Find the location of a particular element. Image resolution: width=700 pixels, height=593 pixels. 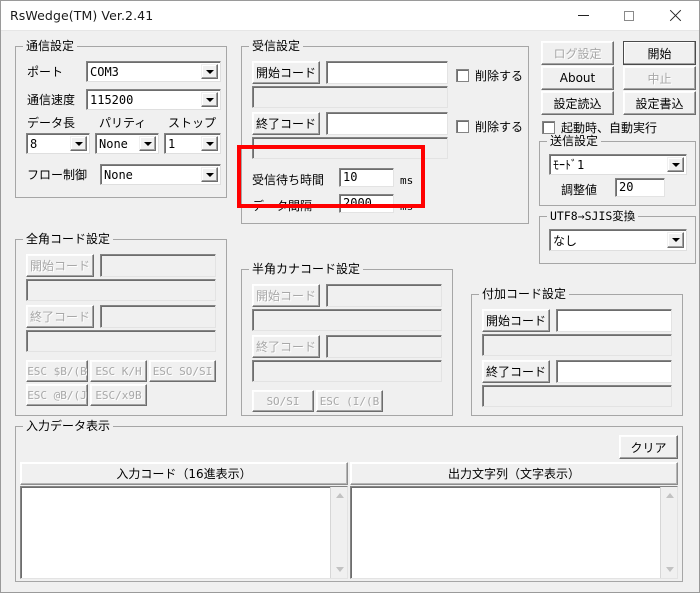

hankaku-start-code-button: 開始コード is located at coordinates (286, 295).